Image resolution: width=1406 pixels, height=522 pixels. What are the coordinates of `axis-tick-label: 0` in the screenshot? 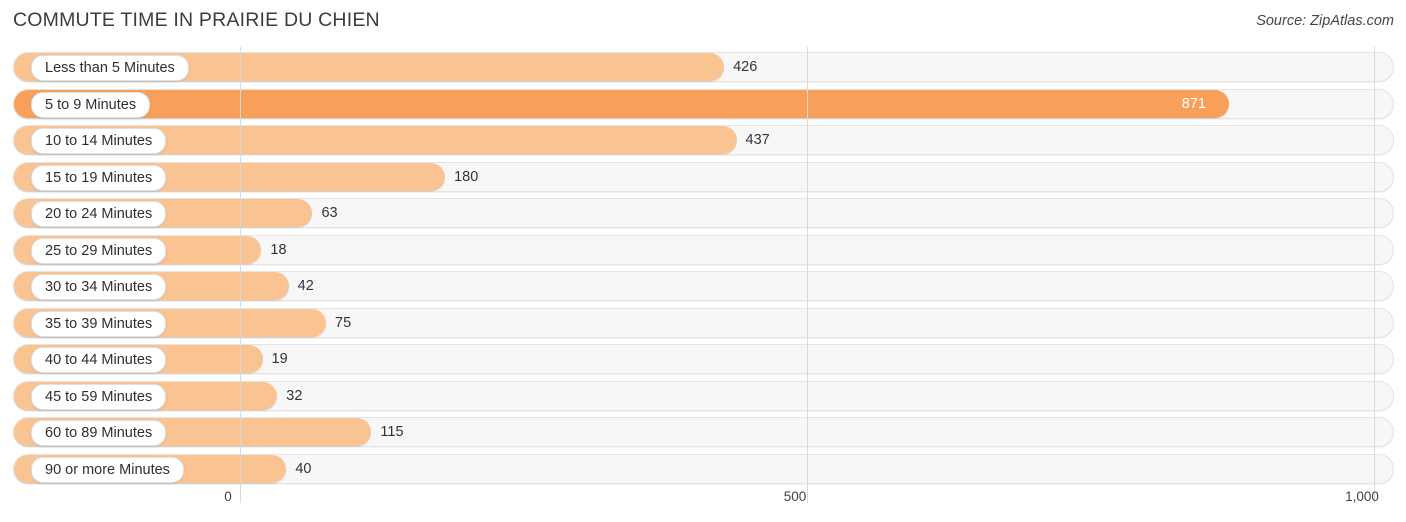 It's located at (228, 496).